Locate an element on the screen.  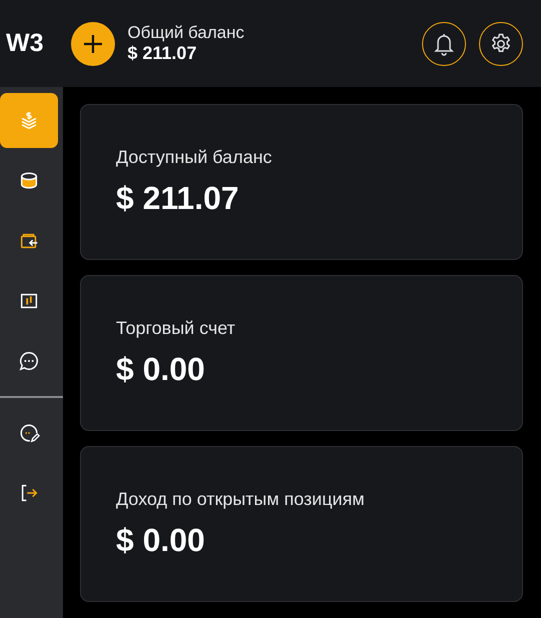
card-label: Доход по открытым позициям is located at coordinates (241, 499).